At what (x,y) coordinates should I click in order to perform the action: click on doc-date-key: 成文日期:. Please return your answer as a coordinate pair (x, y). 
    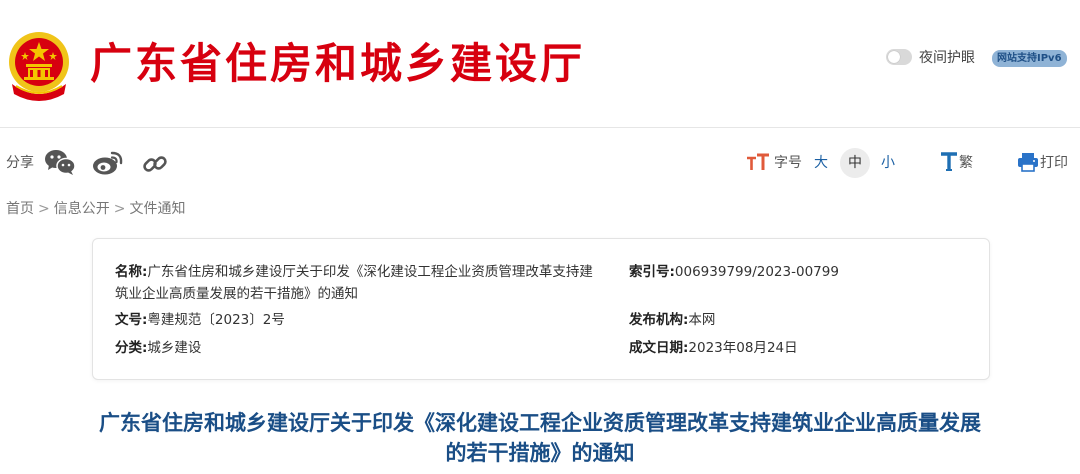
    Looking at the image, I should click on (659, 348).